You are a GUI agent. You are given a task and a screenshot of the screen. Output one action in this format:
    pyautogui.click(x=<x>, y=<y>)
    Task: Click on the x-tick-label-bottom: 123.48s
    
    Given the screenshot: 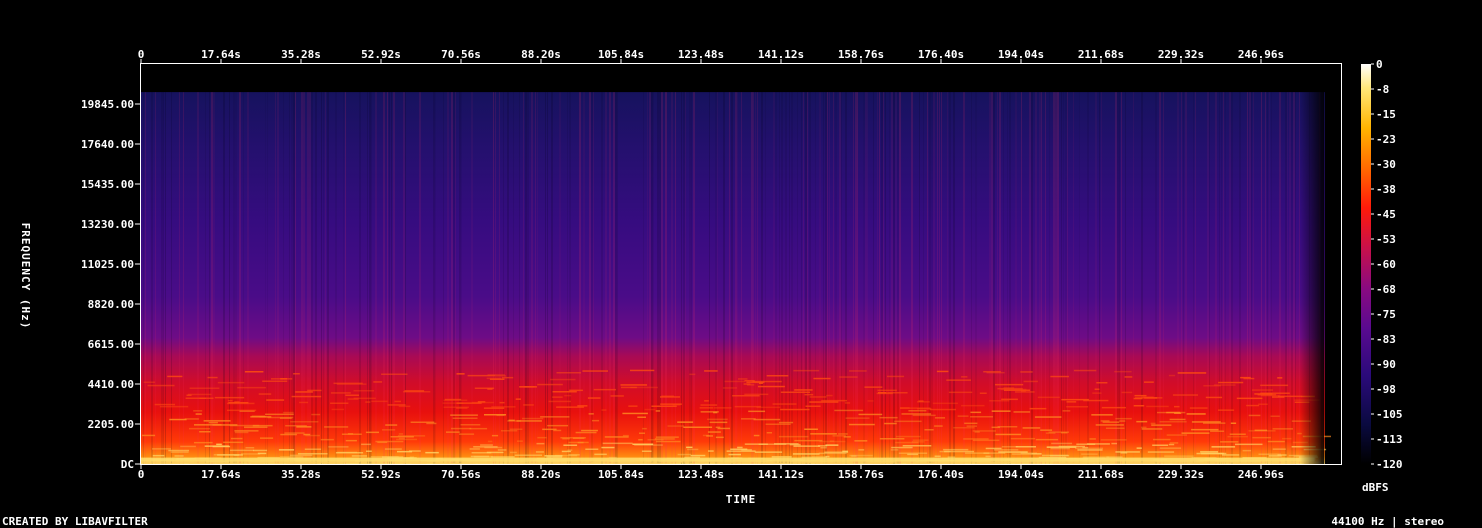 What is the action you would take?
    pyautogui.click(x=701, y=474)
    